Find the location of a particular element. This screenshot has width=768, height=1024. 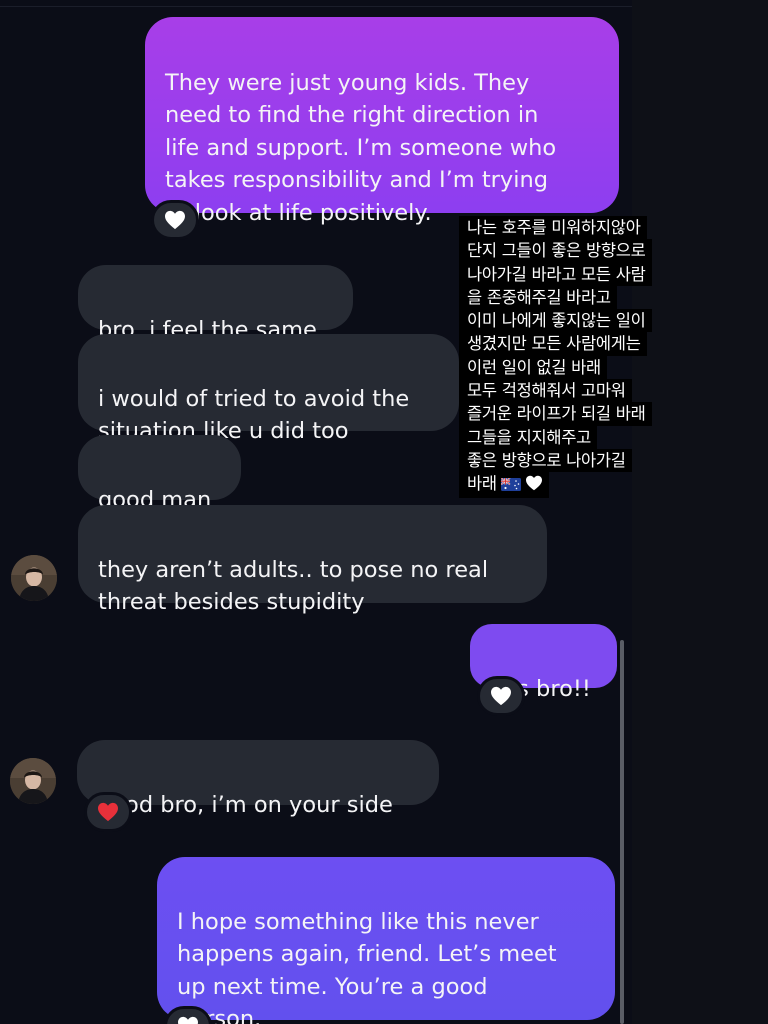

caption-line: 단지 그들이 좋은 방향으로 is located at coordinates (555, 251).